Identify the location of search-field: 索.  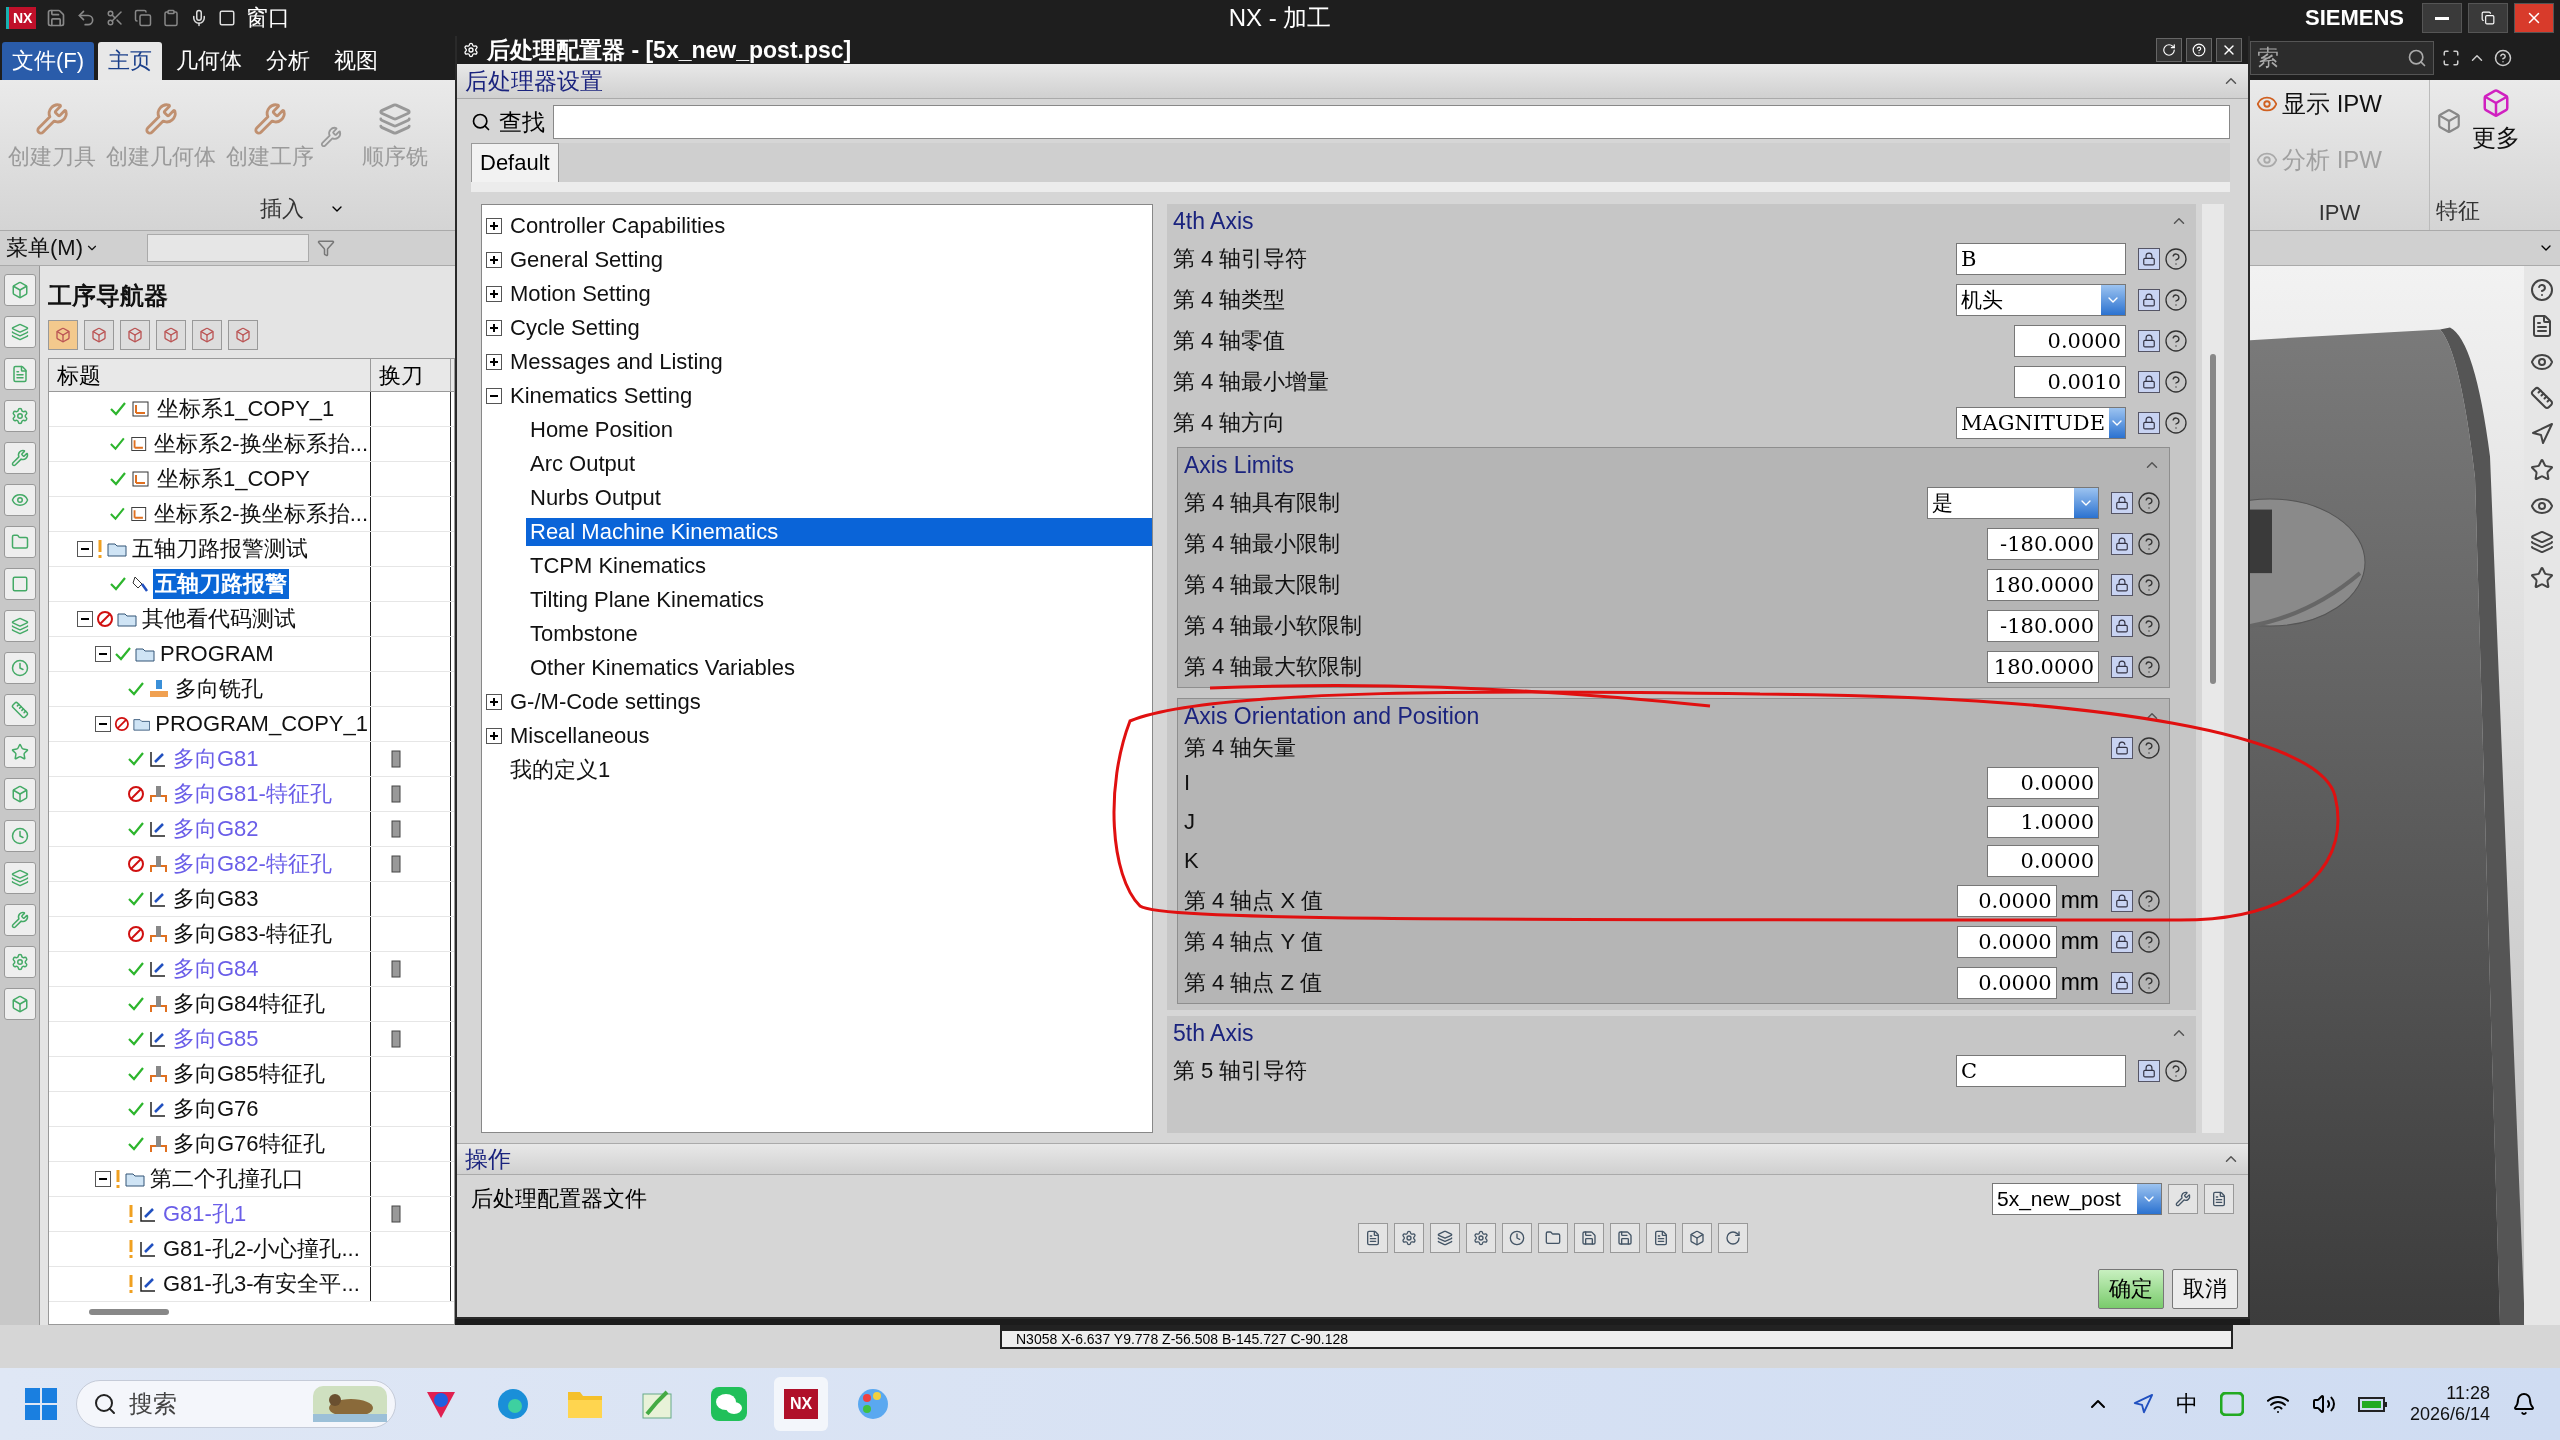
(2342, 58).